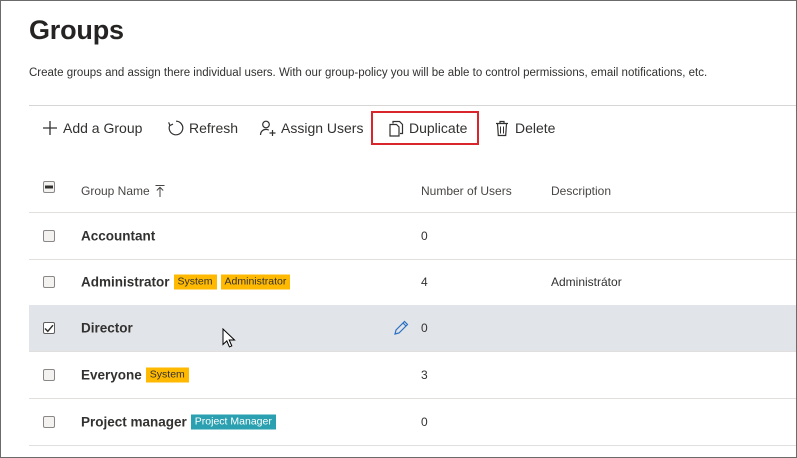 The height and width of the screenshot is (458, 797). I want to click on divider, so click(412, 105).